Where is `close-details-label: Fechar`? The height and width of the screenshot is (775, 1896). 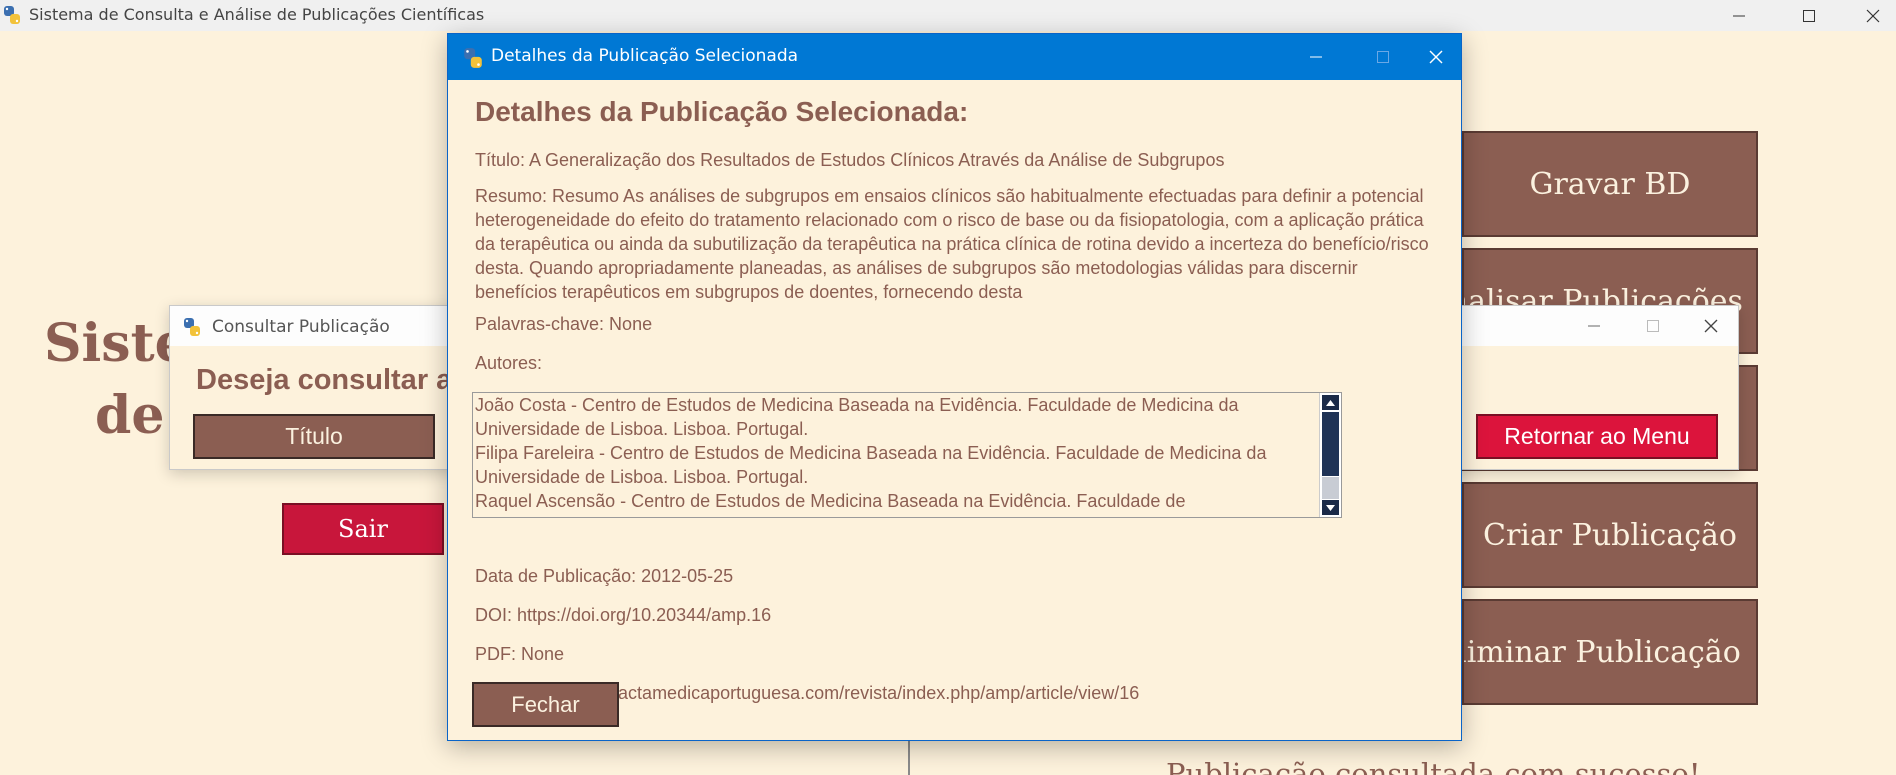 close-details-label: Fechar is located at coordinates (545, 704).